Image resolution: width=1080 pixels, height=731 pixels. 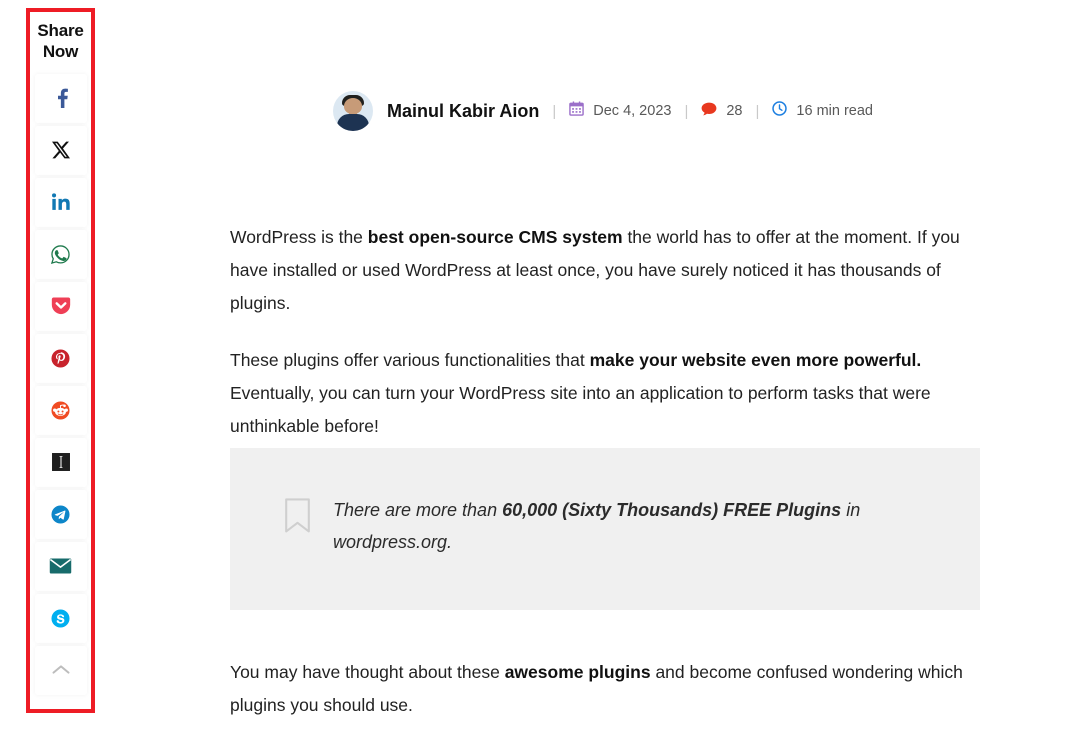 I want to click on share-button-pocket, so click(x=60, y=306).